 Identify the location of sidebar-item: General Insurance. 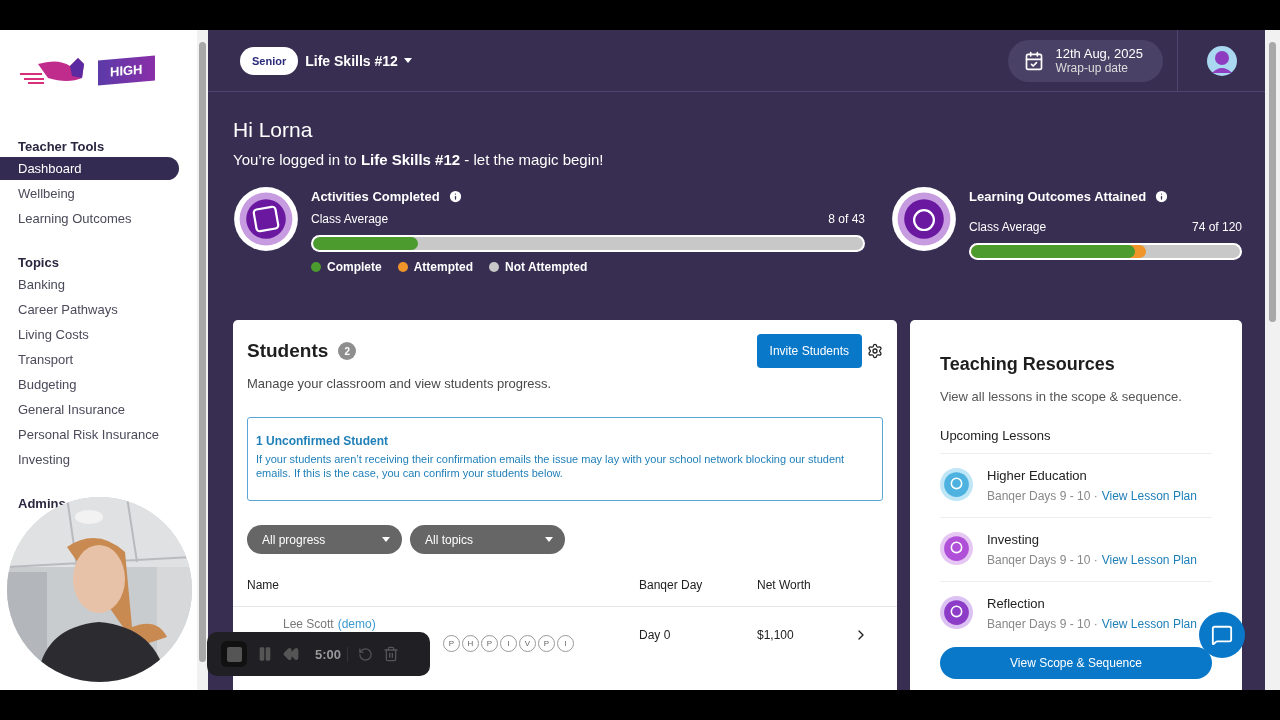
(89, 409).